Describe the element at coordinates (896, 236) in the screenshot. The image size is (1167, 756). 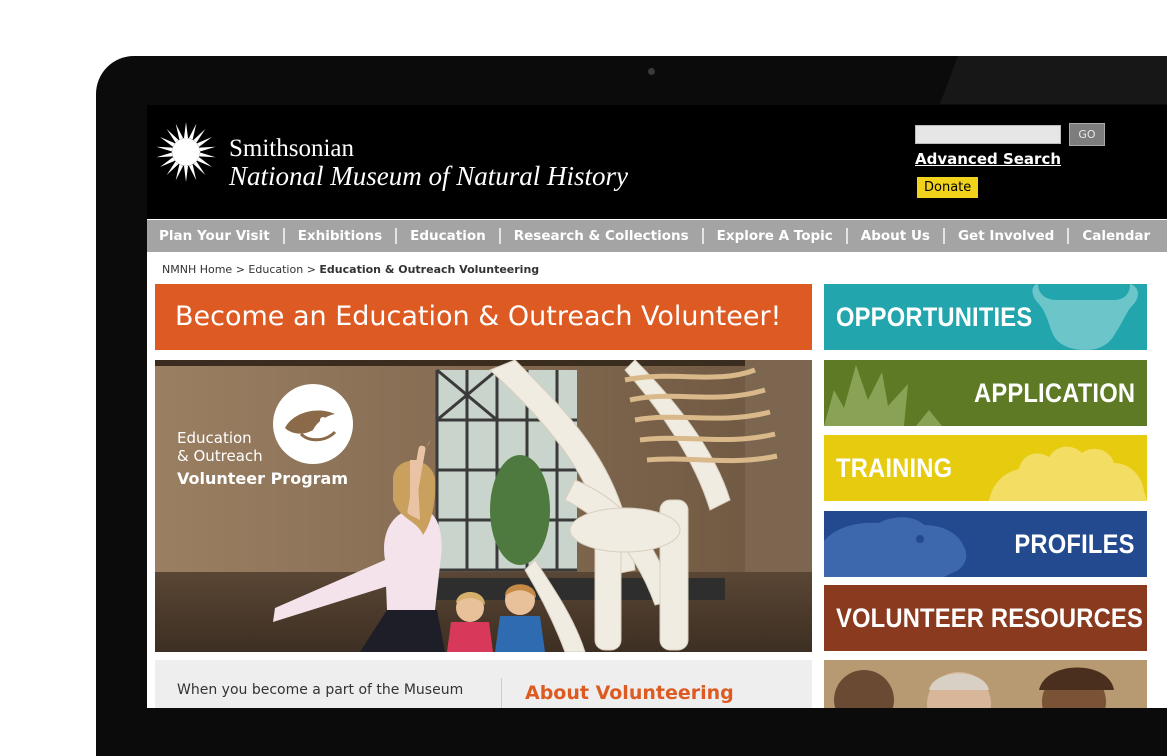
I see `nav-item-about-us: About Us` at that location.